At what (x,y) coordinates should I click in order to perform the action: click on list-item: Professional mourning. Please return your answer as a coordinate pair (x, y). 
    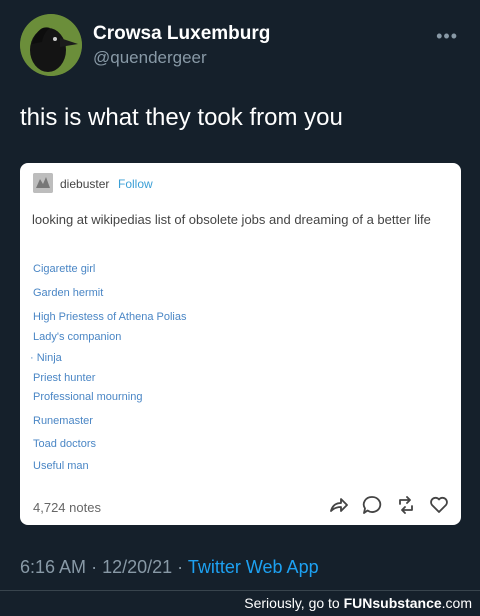
    Looking at the image, I should click on (88, 397).